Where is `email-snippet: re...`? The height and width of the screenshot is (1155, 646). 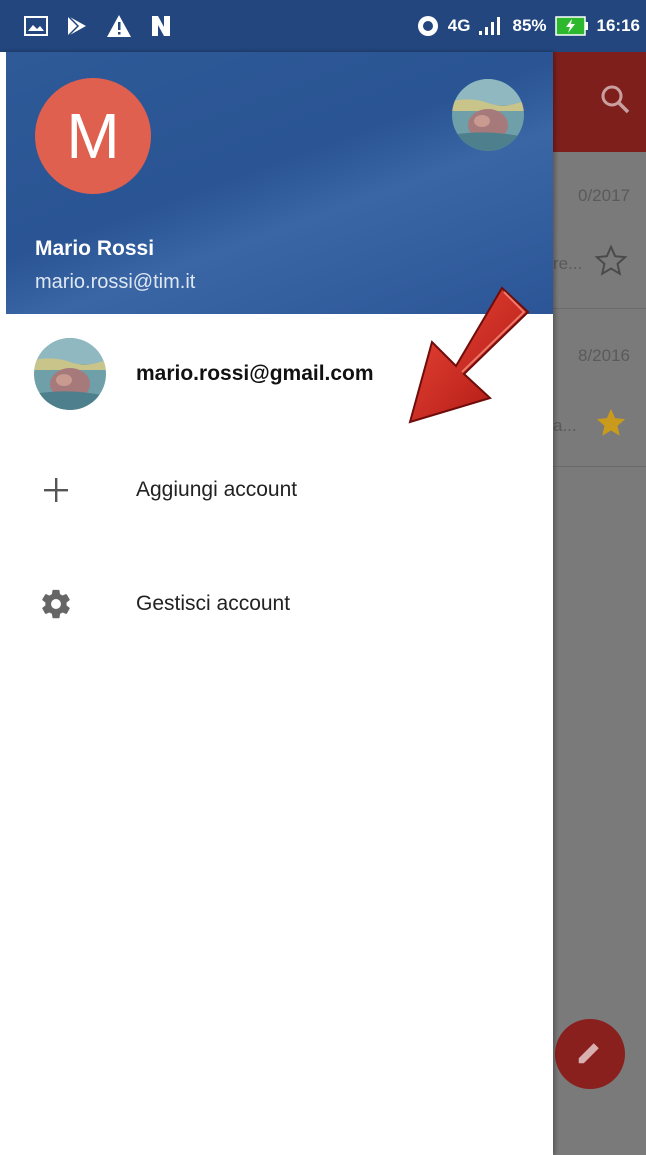
email-snippet: re... is located at coordinates (568, 263).